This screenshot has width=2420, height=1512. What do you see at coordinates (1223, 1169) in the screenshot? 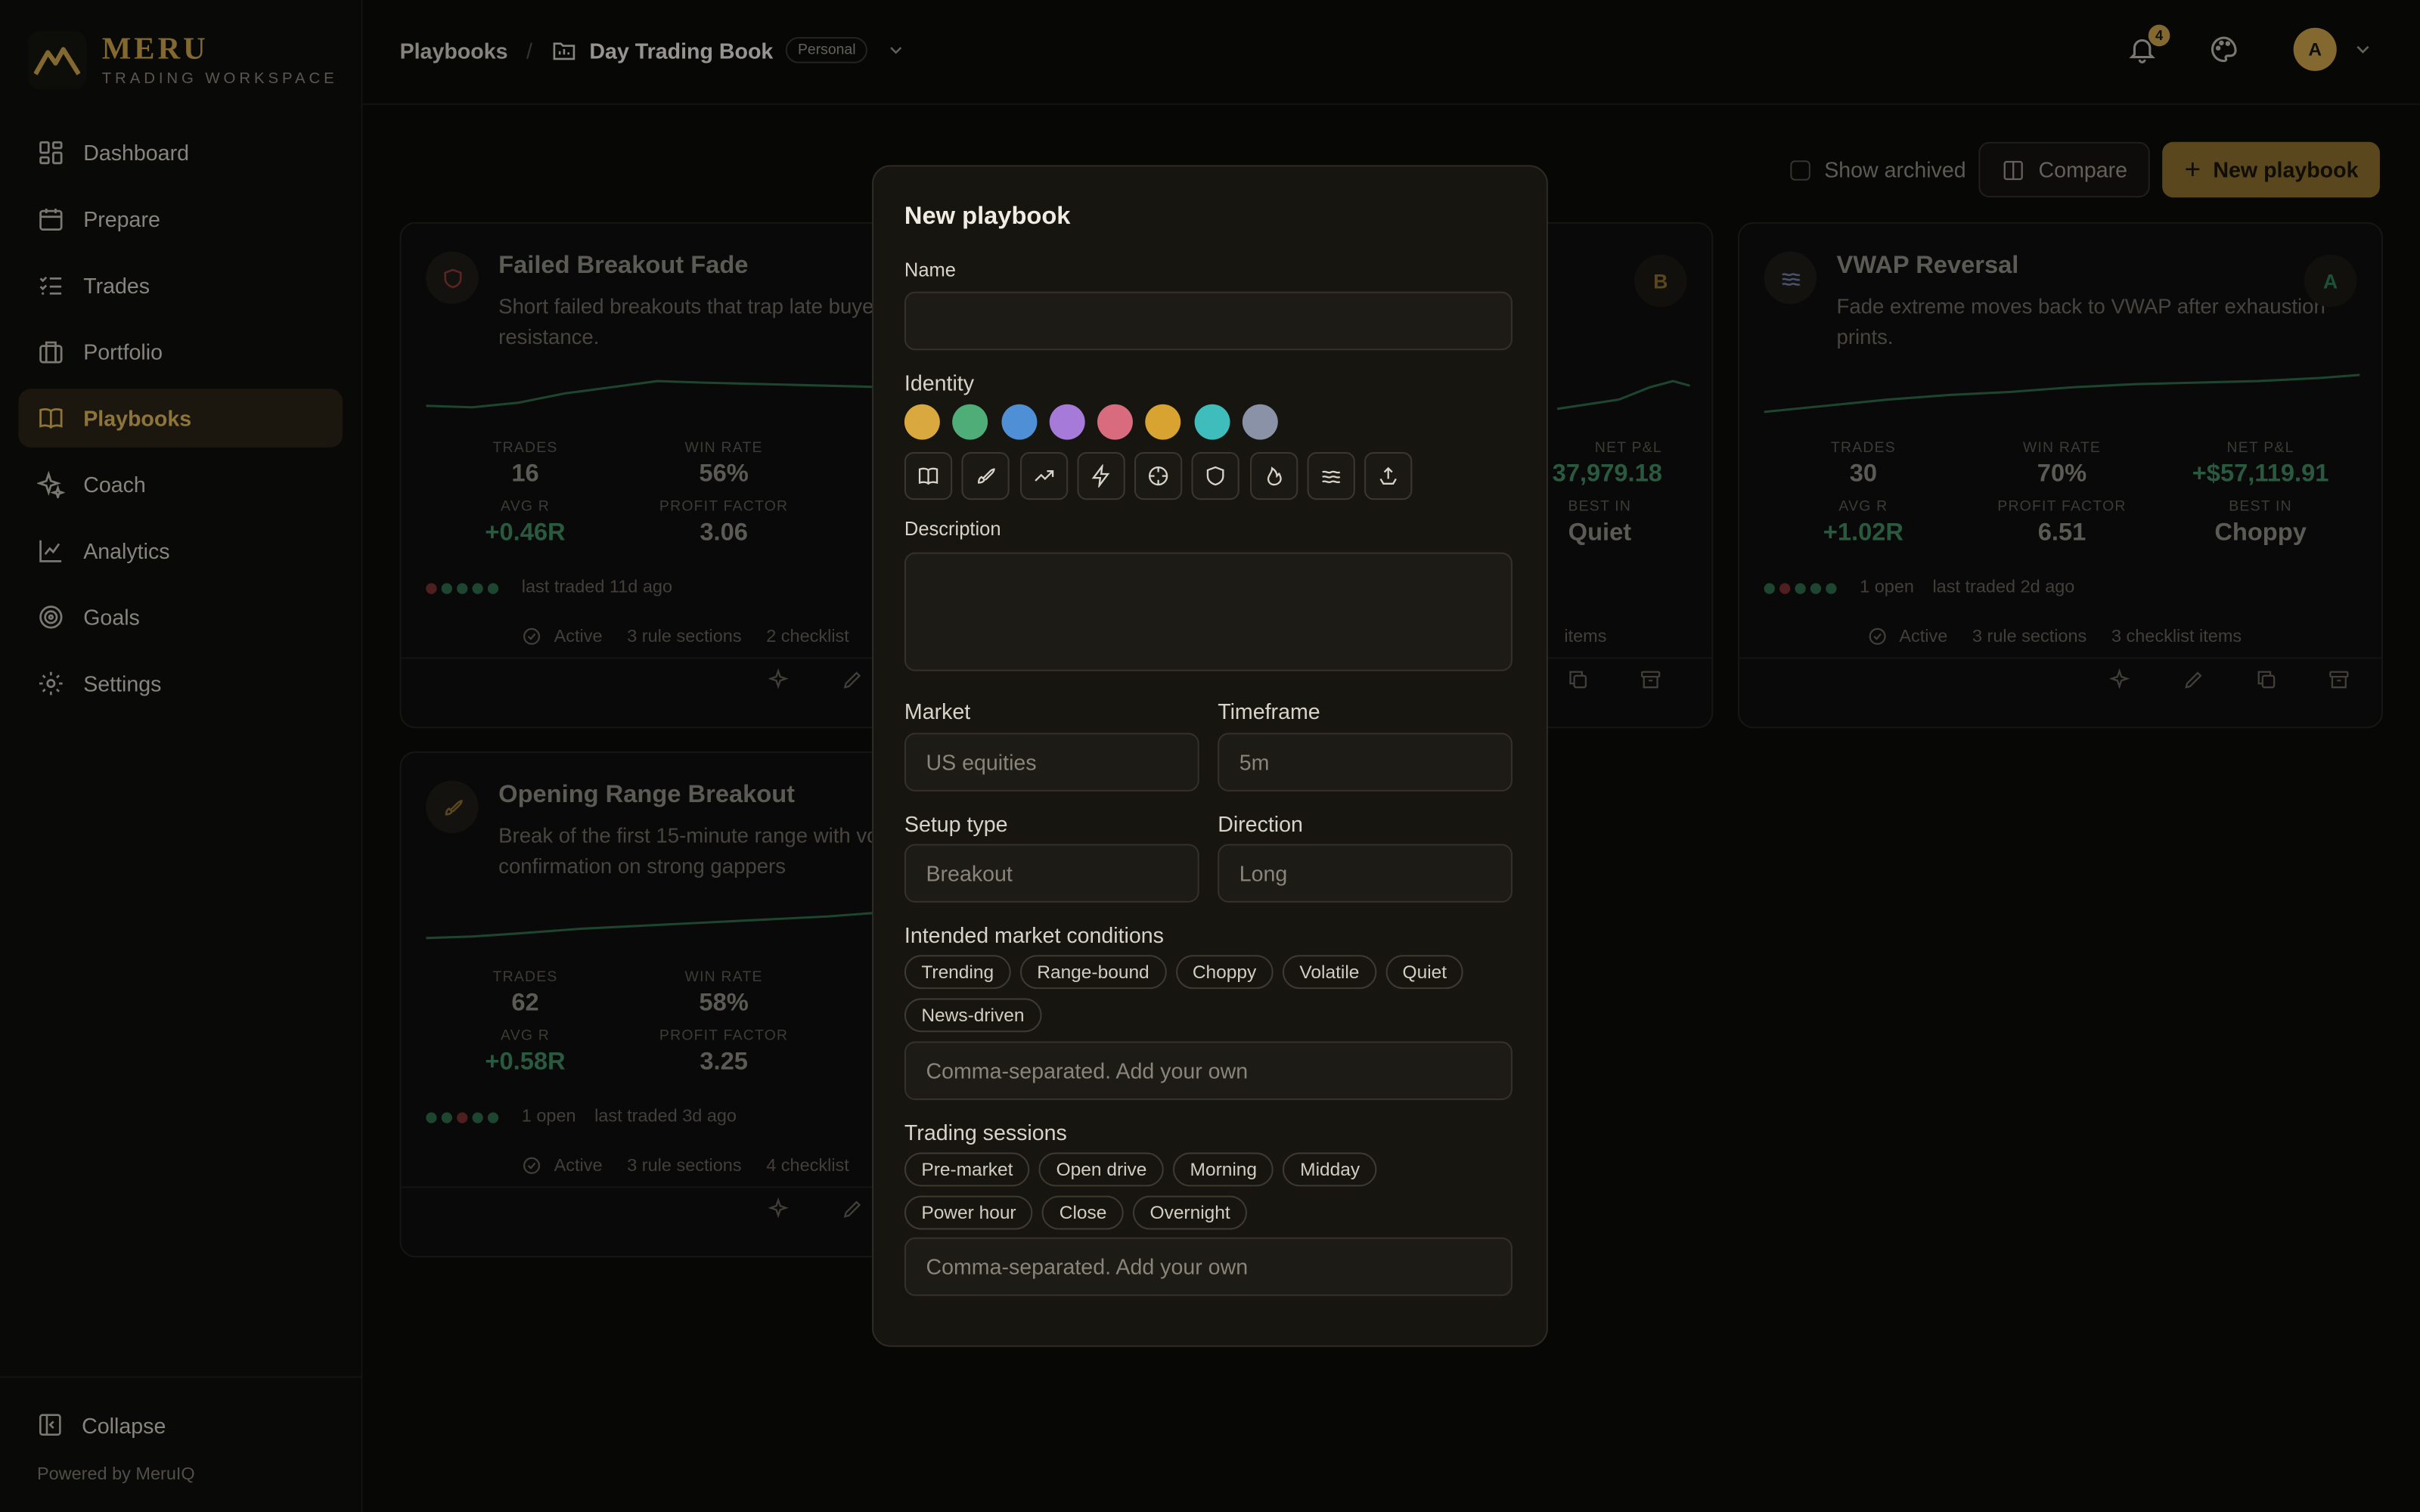
I see `chip-morning: Morning` at bounding box center [1223, 1169].